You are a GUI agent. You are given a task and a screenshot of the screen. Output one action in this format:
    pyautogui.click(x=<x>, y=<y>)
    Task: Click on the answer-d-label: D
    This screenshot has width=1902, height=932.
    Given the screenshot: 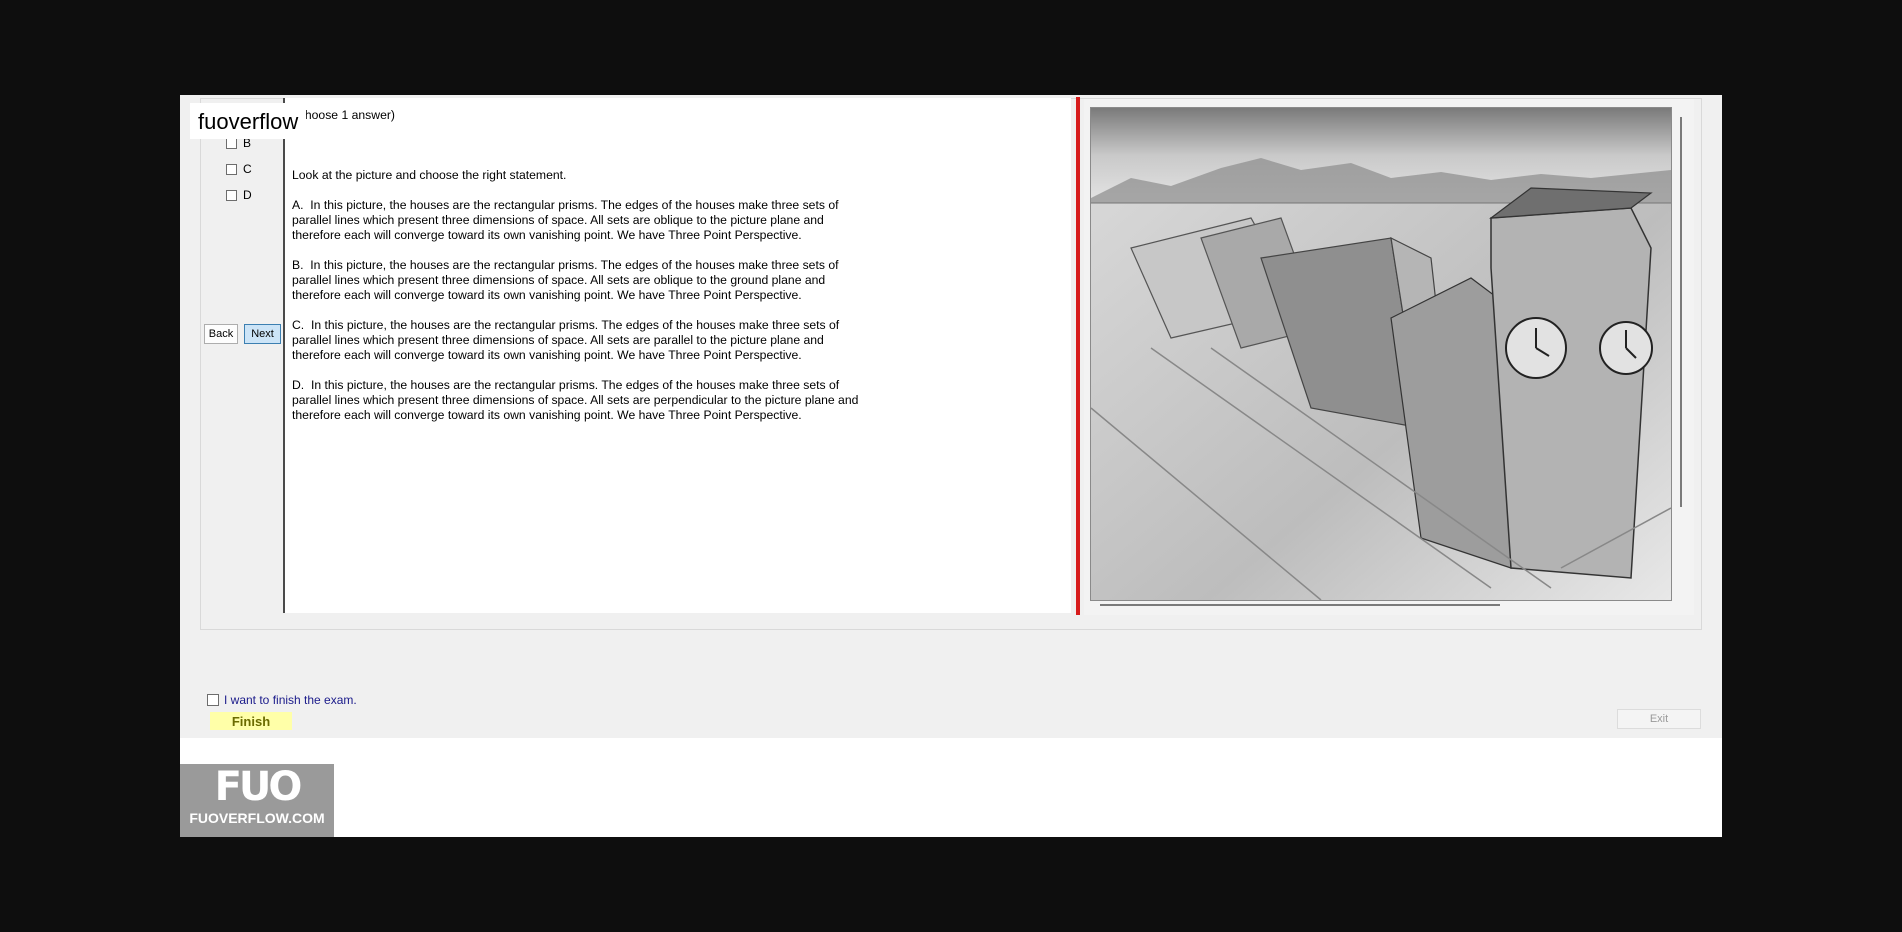 What is the action you would take?
    pyautogui.click(x=247, y=195)
    